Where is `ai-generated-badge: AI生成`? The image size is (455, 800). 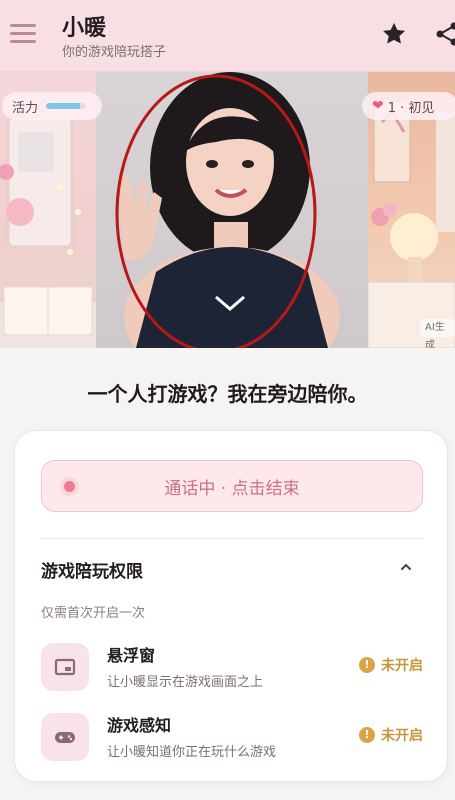 ai-generated-badge: AI生成 is located at coordinates (437, 333).